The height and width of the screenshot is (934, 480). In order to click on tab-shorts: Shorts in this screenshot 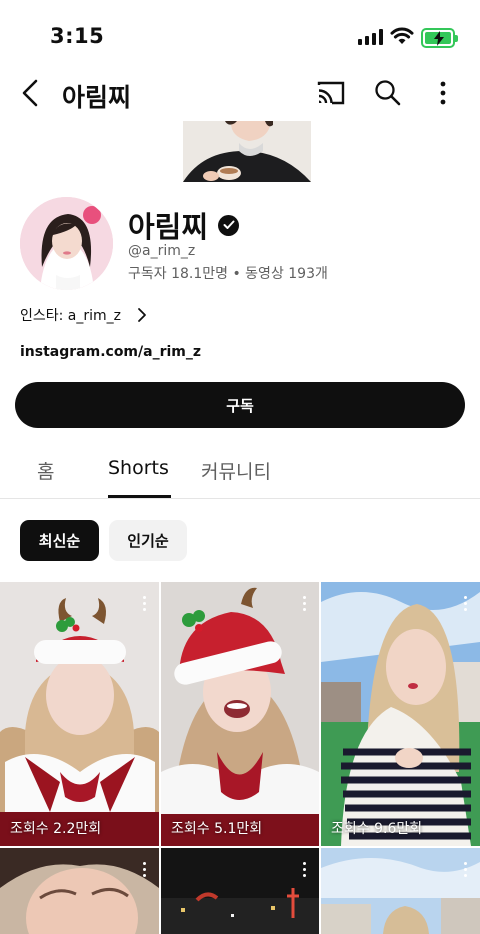, I will do `click(138, 468)`.